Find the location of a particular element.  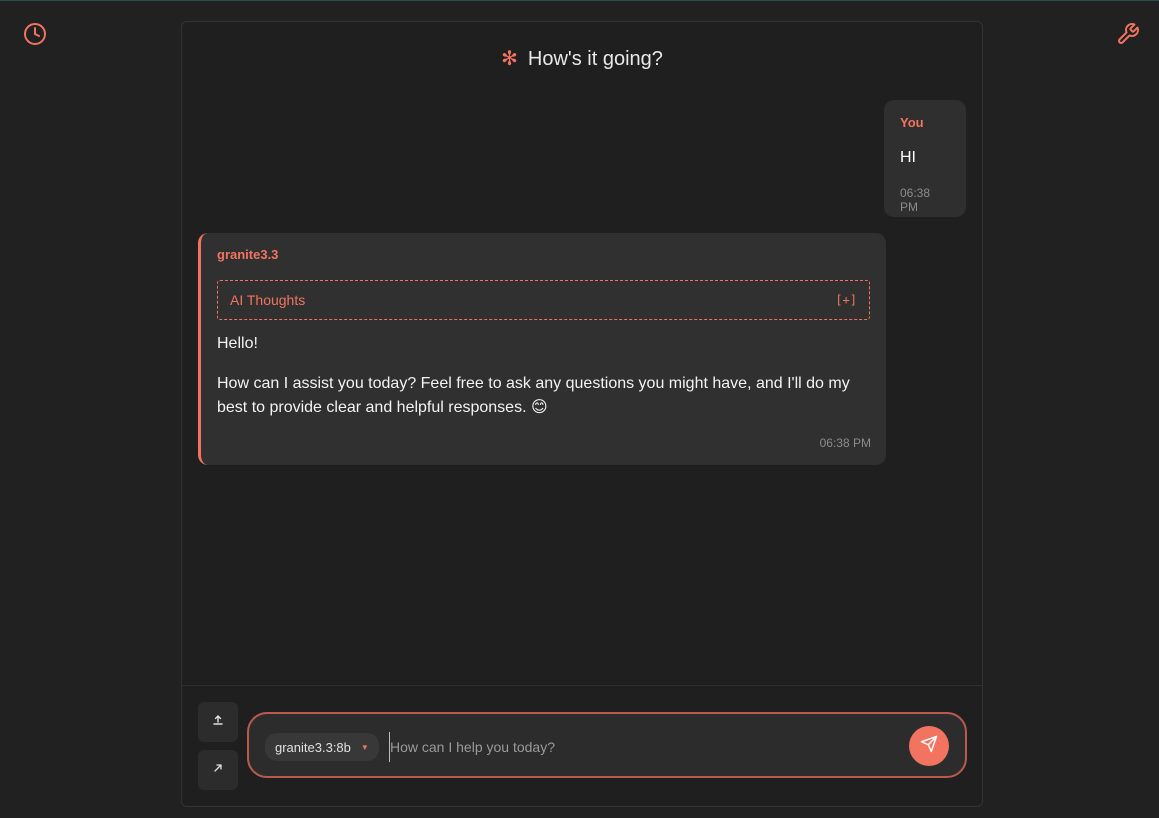

attach-button is located at coordinates (218, 770).